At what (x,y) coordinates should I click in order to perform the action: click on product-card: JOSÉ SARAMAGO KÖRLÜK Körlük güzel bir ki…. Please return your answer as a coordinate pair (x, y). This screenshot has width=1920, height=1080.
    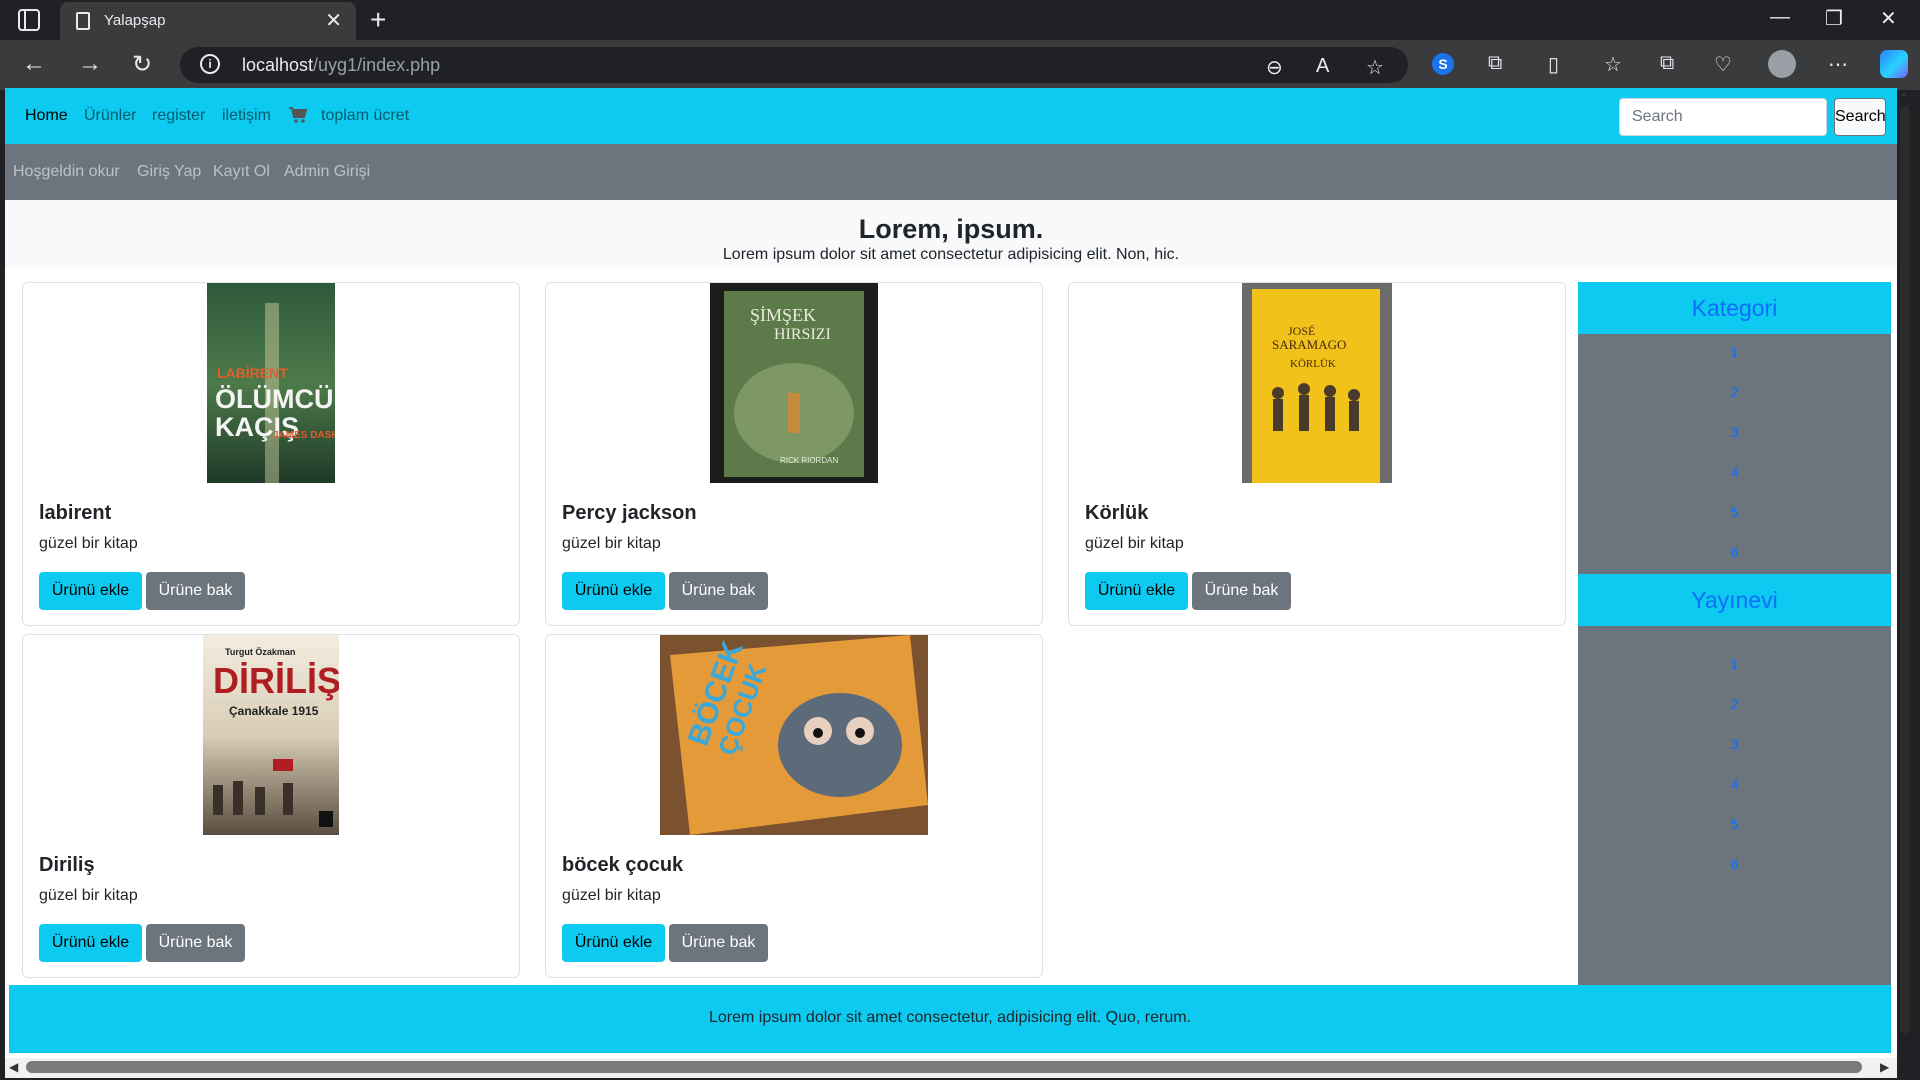
    Looking at the image, I should click on (1317, 454).